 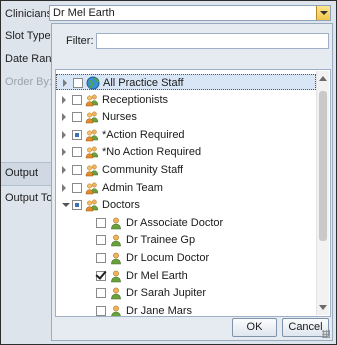 What do you see at coordinates (132, 187) in the screenshot?
I see `tree-item-label: Admin Team` at bounding box center [132, 187].